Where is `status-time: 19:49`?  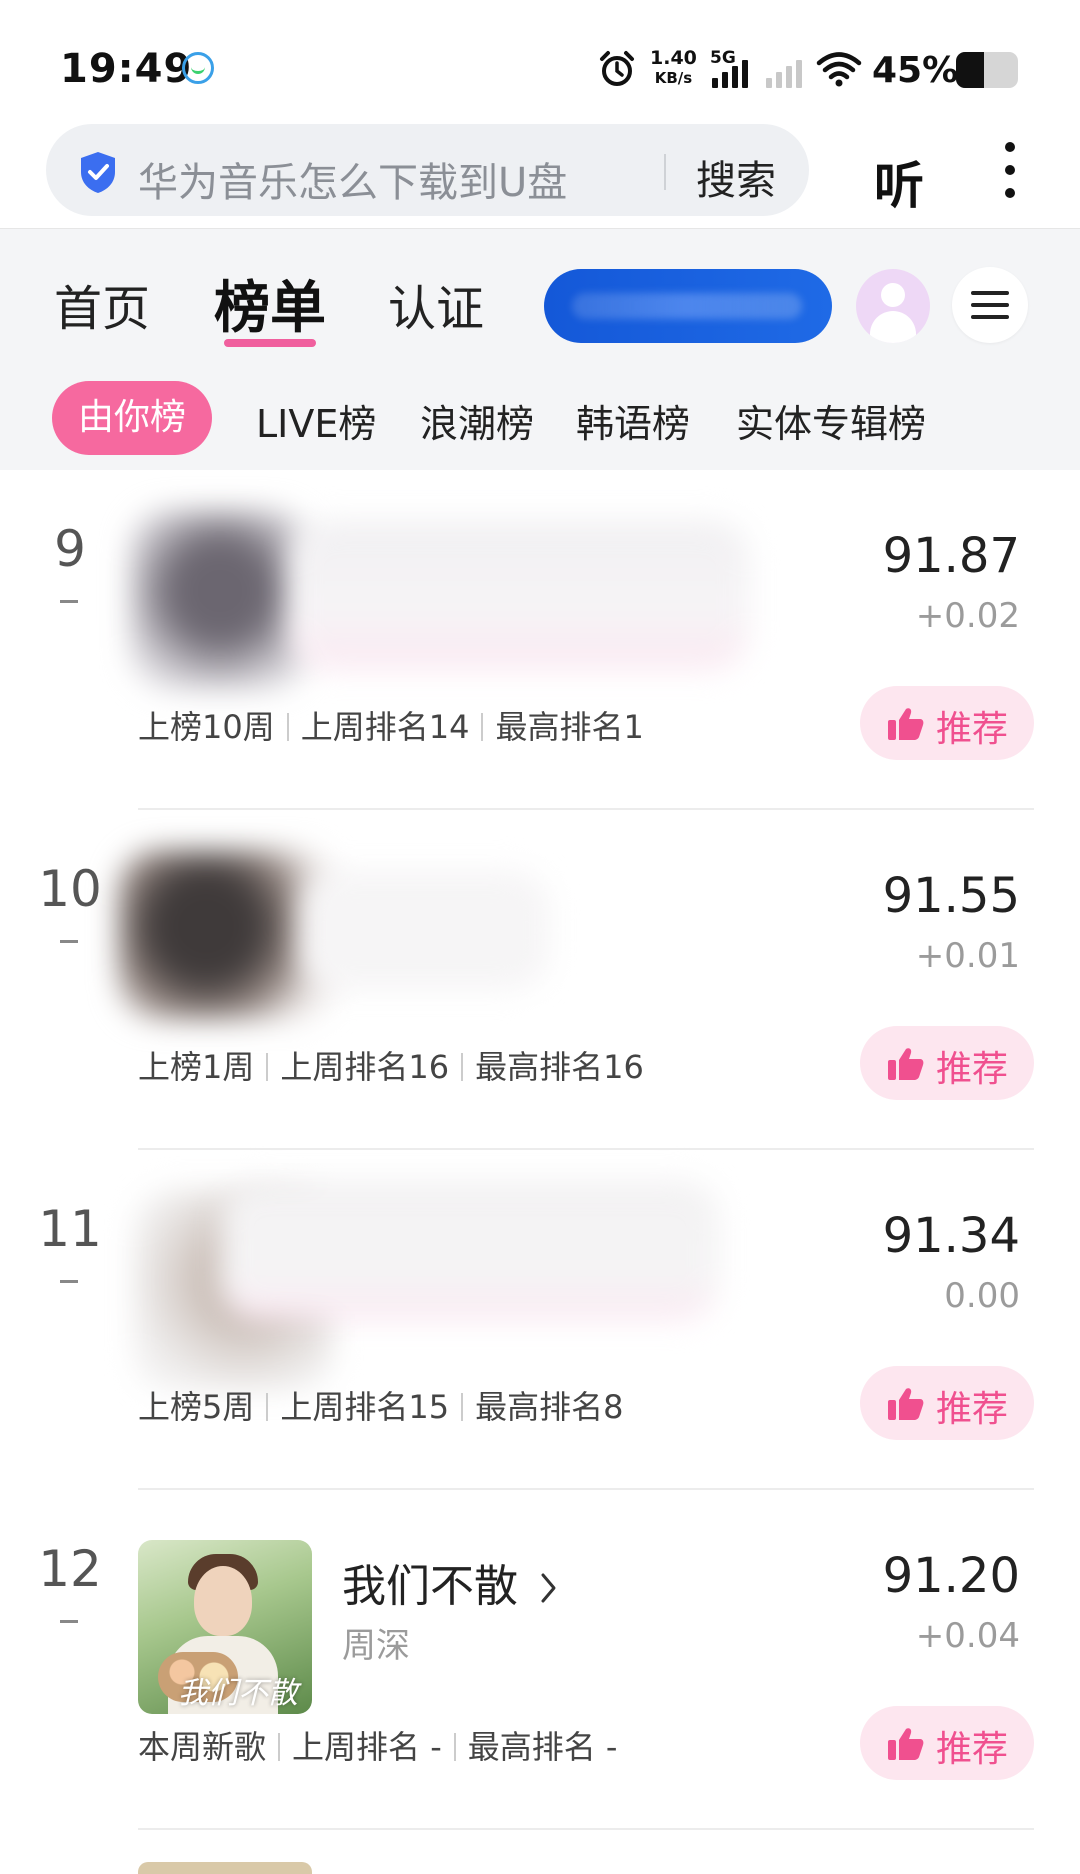 status-time: 19:49 is located at coordinates (126, 69).